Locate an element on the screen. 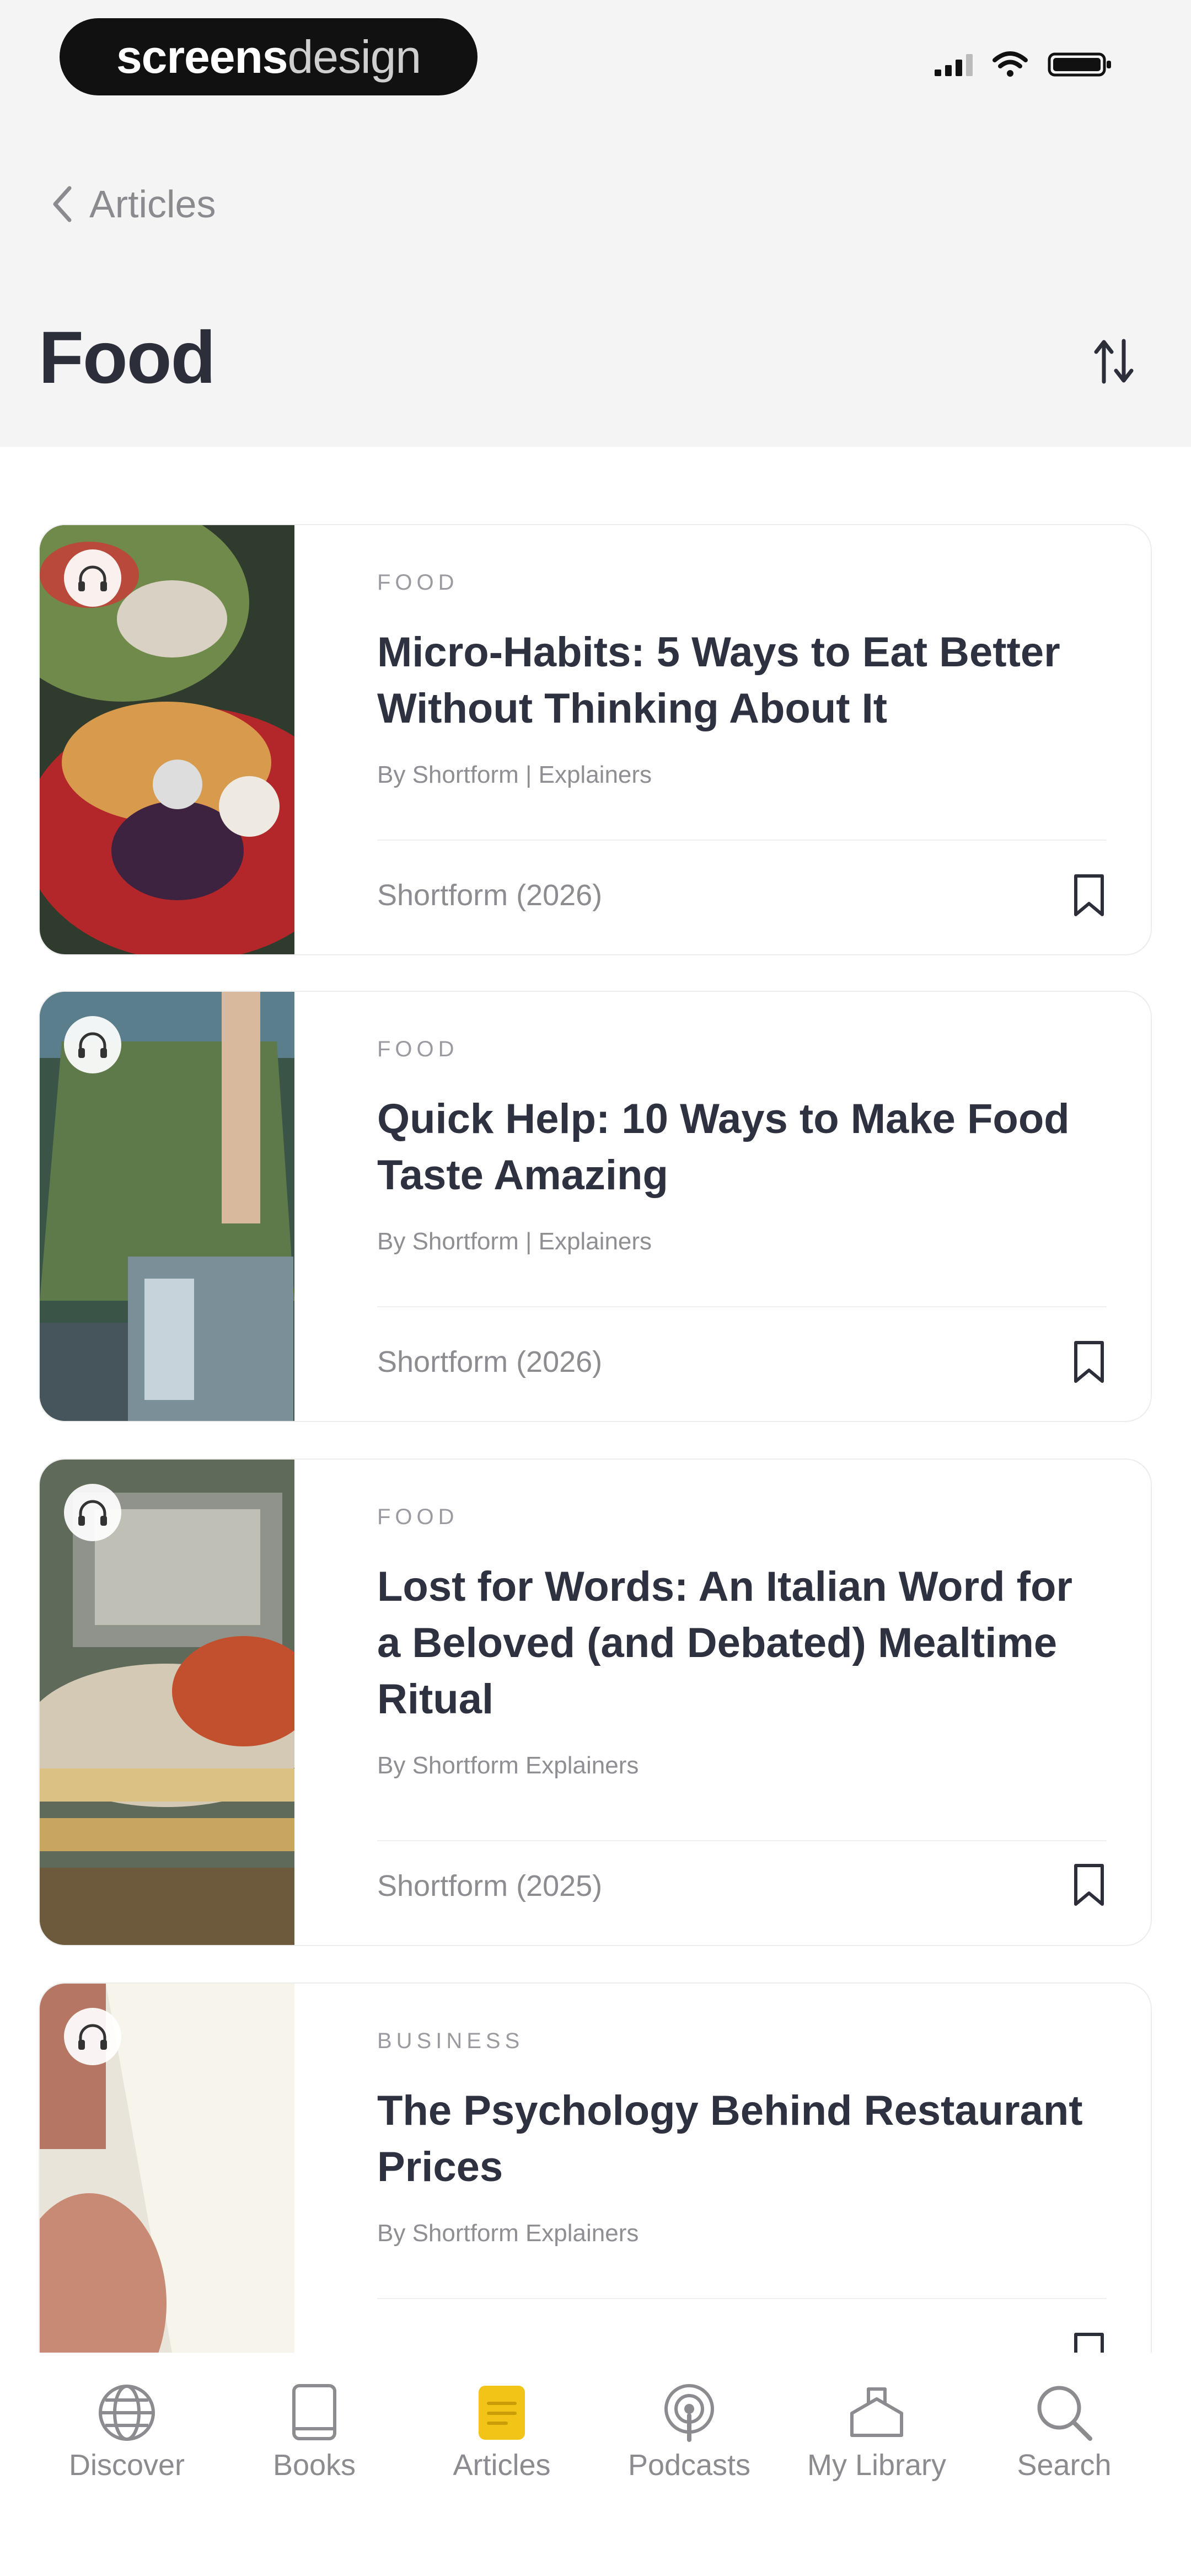 The height and width of the screenshot is (2576, 1191). book-icon is located at coordinates (314, 2412).